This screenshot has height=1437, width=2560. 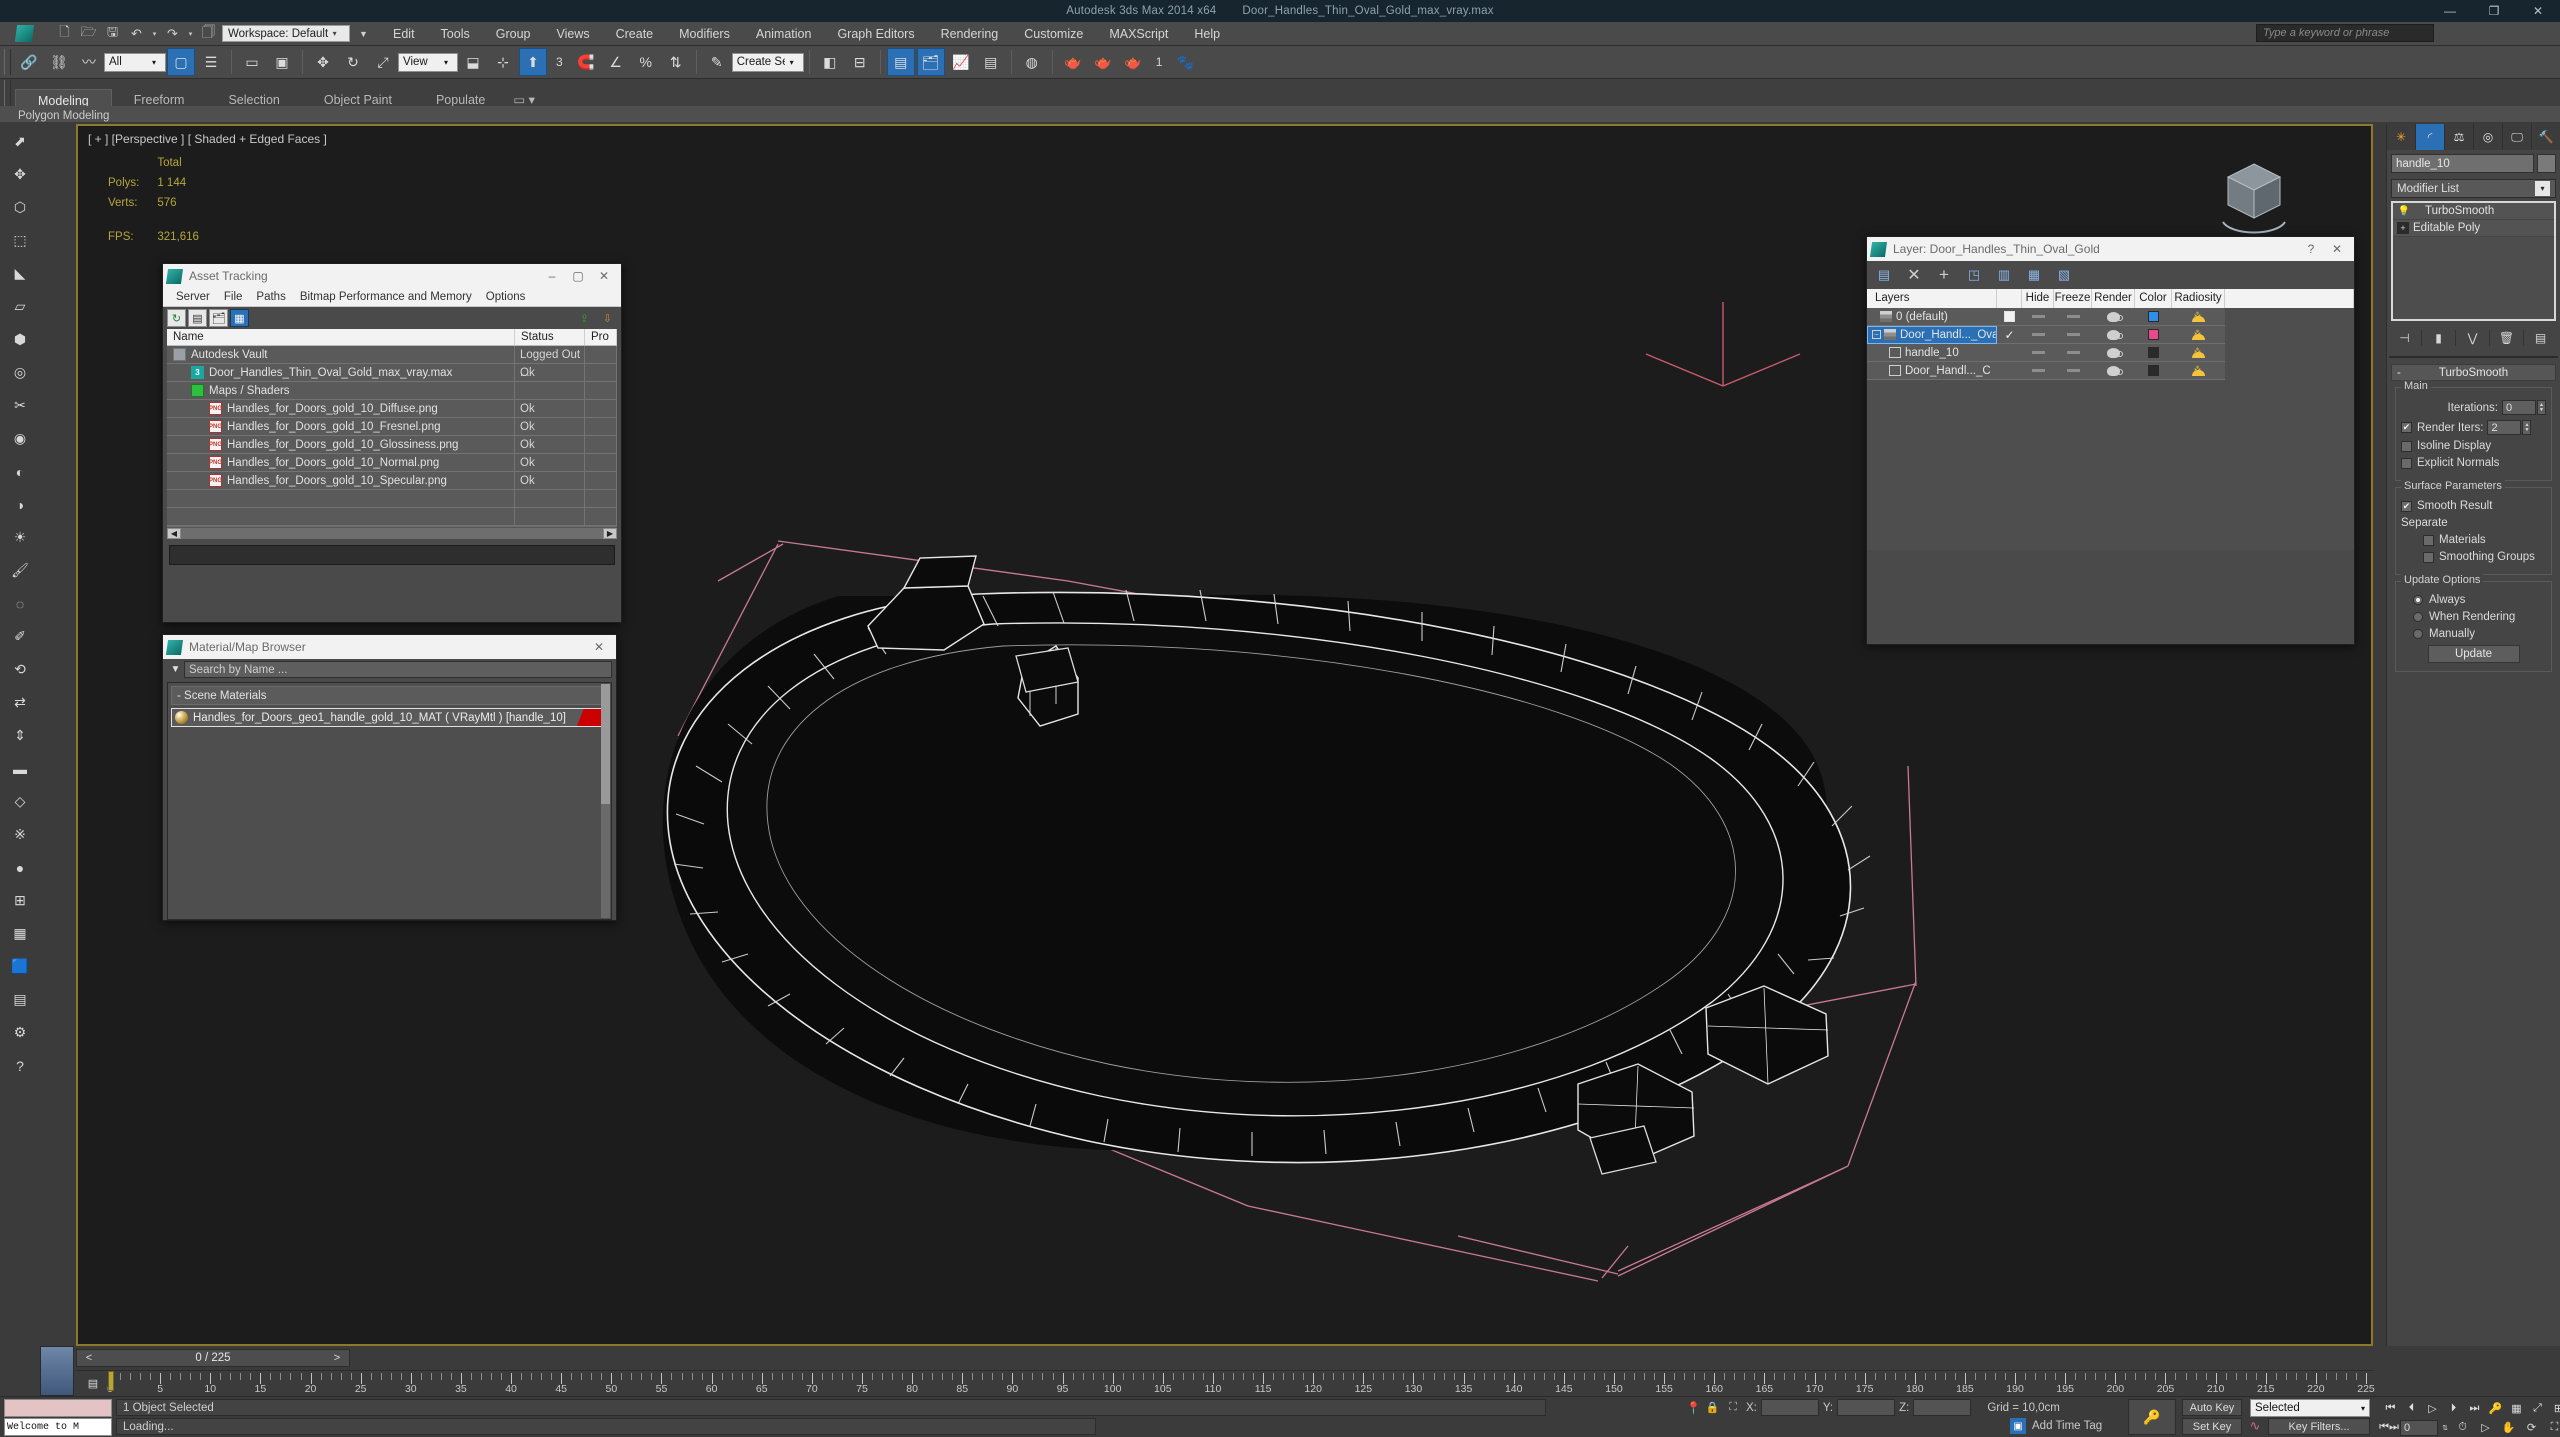 What do you see at coordinates (830, 62) in the screenshot?
I see `mirror-icon: ◧` at bounding box center [830, 62].